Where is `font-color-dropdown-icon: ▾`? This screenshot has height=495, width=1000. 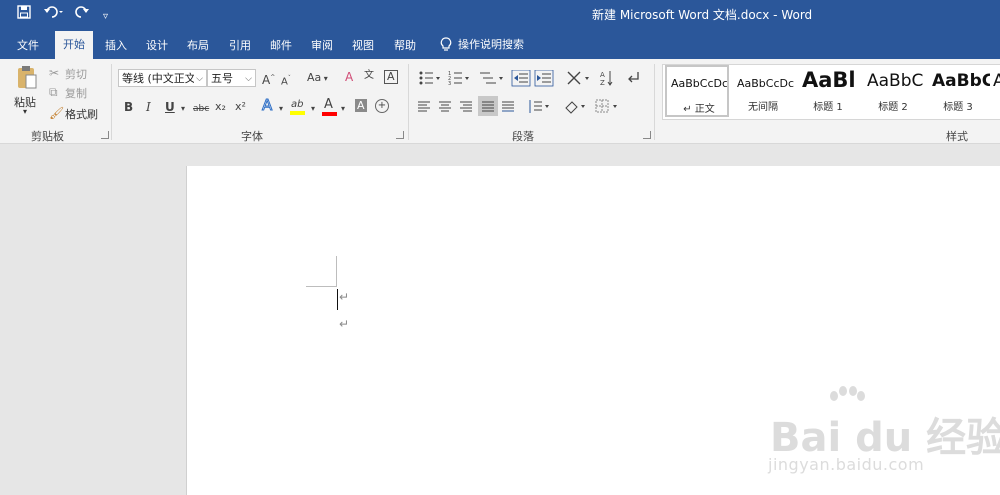 font-color-dropdown-icon: ▾ is located at coordinates (343, 109).